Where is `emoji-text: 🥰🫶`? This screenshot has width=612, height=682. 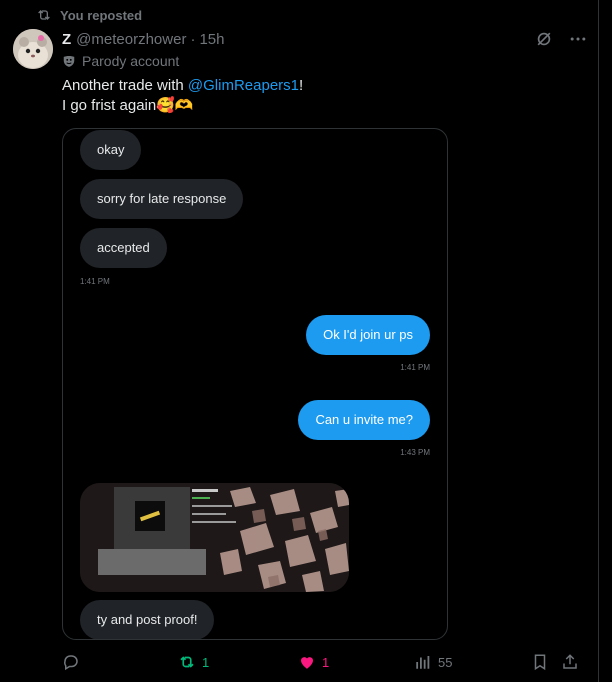 emoji-text: 🥰🫶 is located at coordinates (175, 105).